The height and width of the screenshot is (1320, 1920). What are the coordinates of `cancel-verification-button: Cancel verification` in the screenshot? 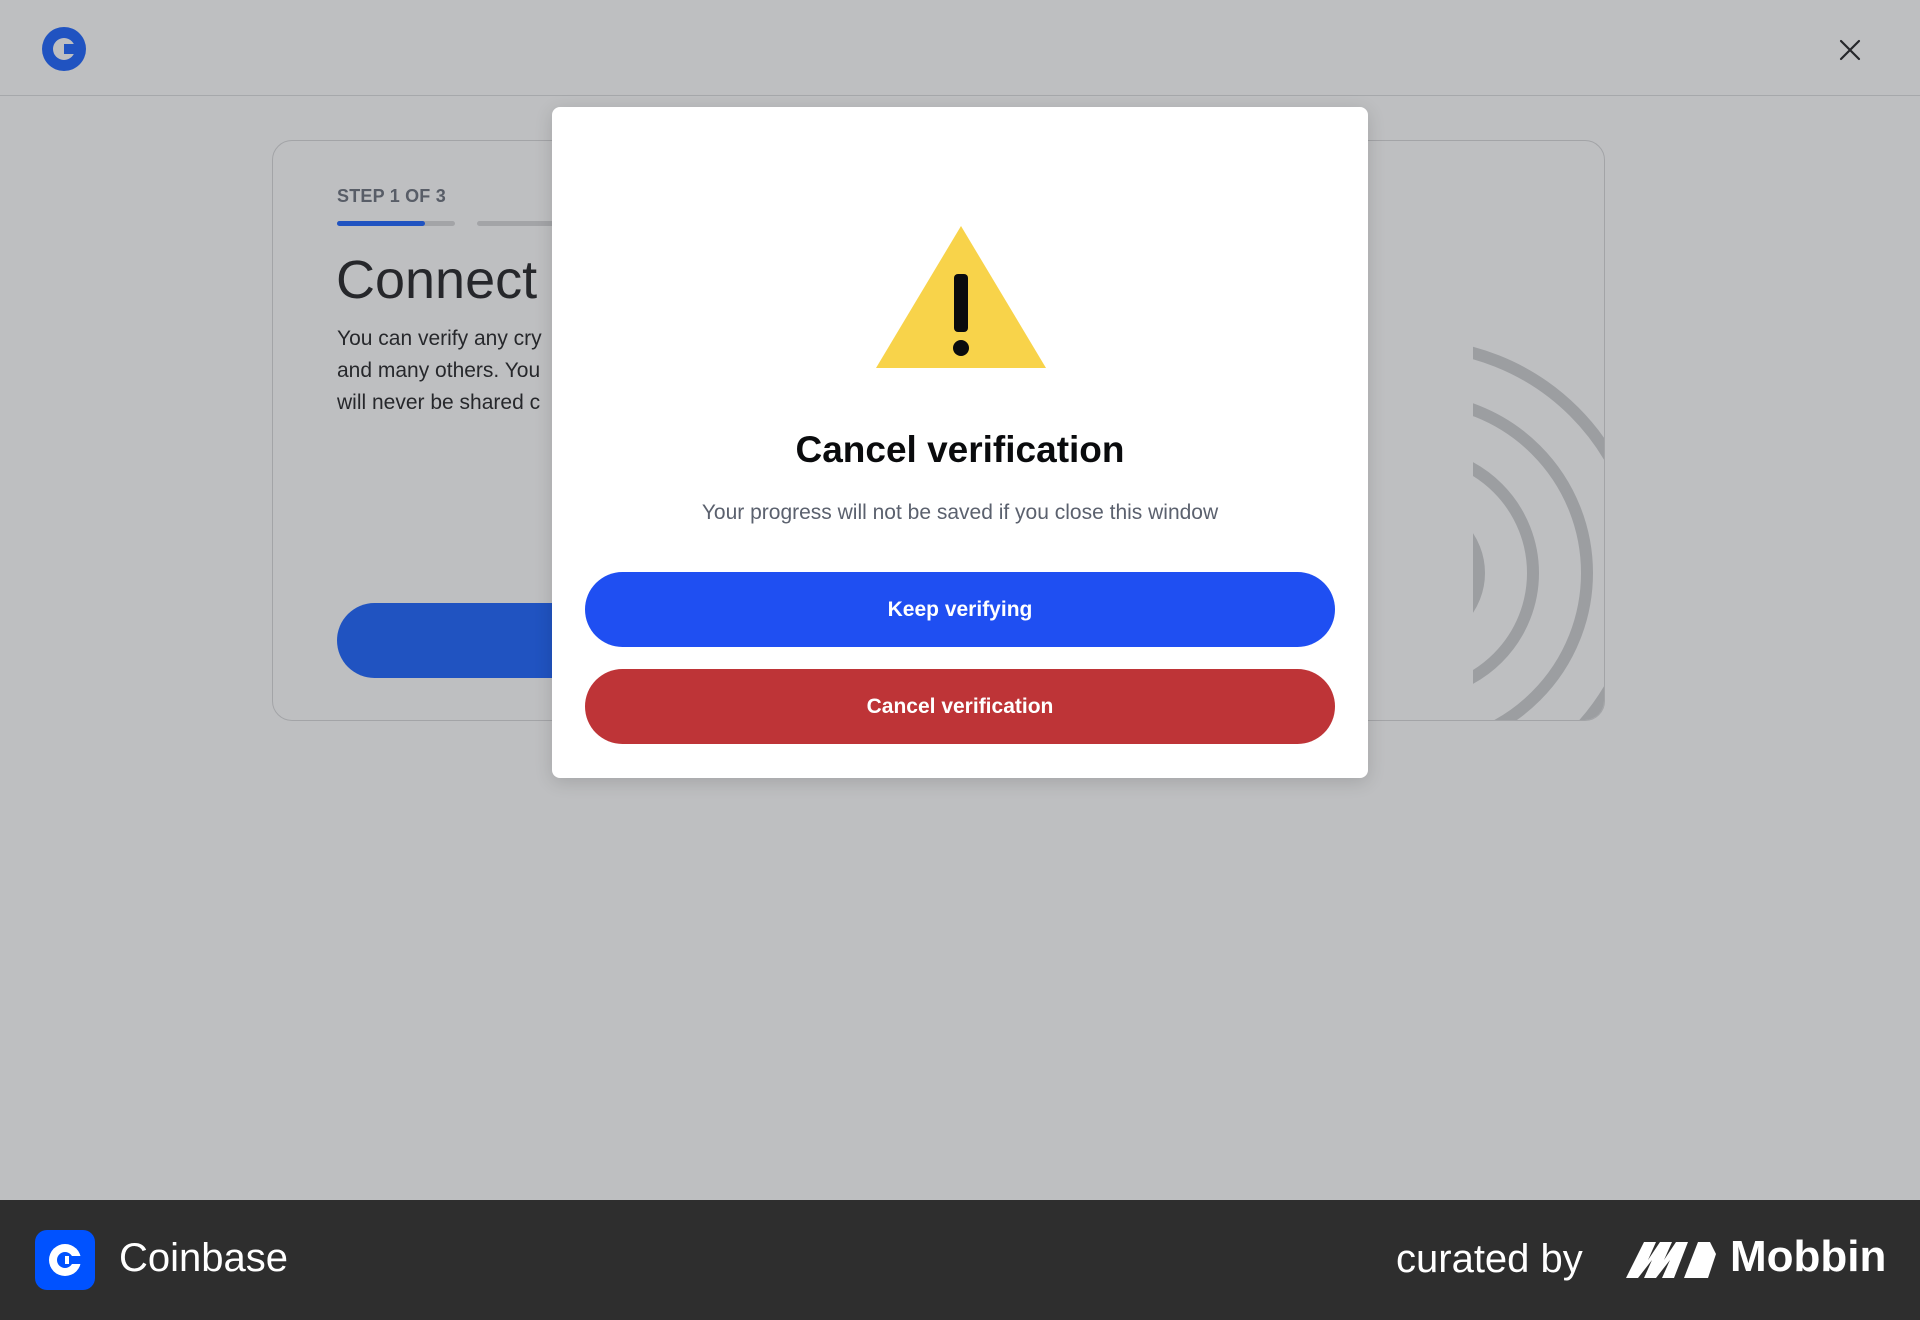 It's located at (960, 706).